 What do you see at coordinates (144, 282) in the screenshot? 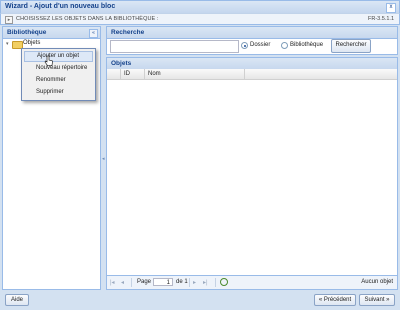
I see `page-label: Page` at bounding box center [144, 282].